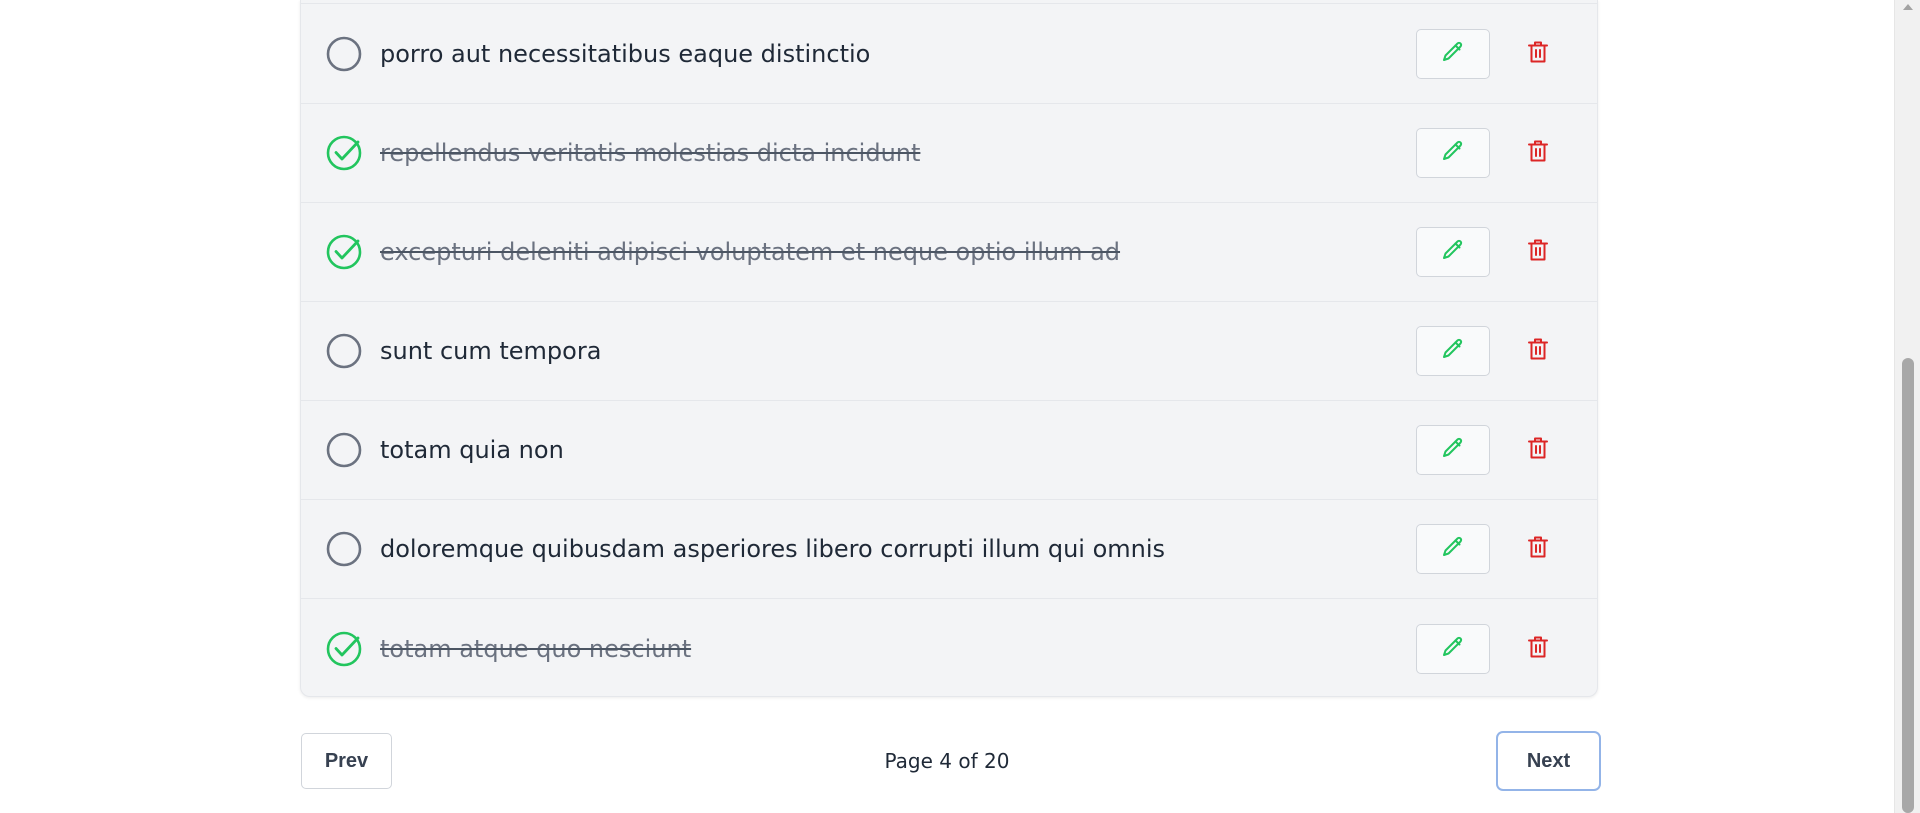 The height and width of the screenshot is (813, 1920). What do you see at coordinates (1908, 585) in the screenshot?
I see `scrollbar-thumb` at bounding box center [1908, 585].